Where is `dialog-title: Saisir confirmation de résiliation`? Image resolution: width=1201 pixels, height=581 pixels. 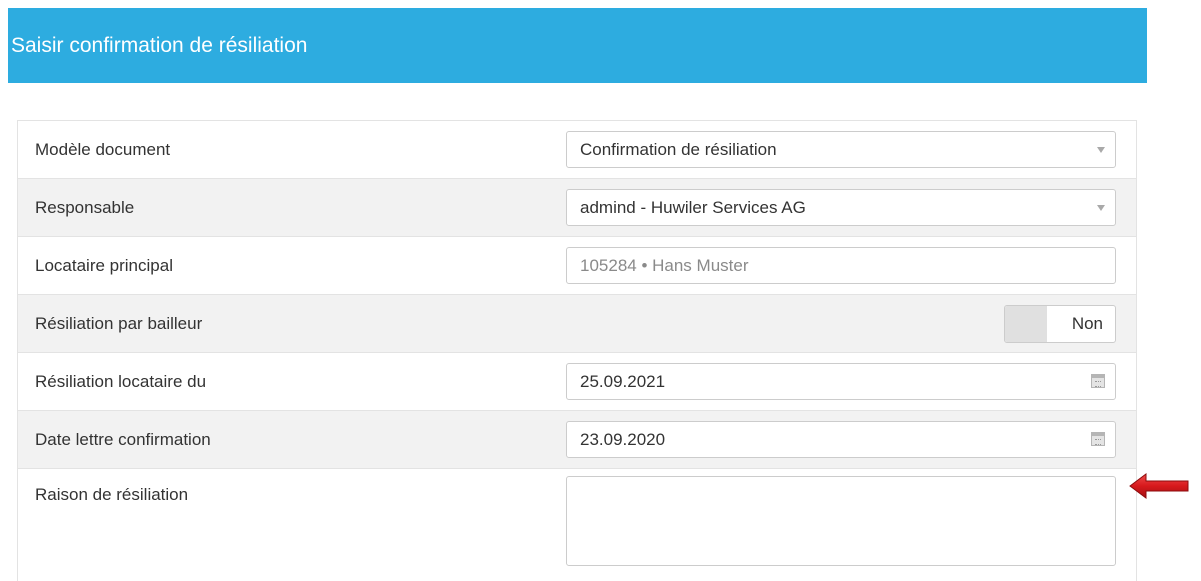 dialog-title: Saisir confirmation de résiliation is located at coordinates (159, 45).